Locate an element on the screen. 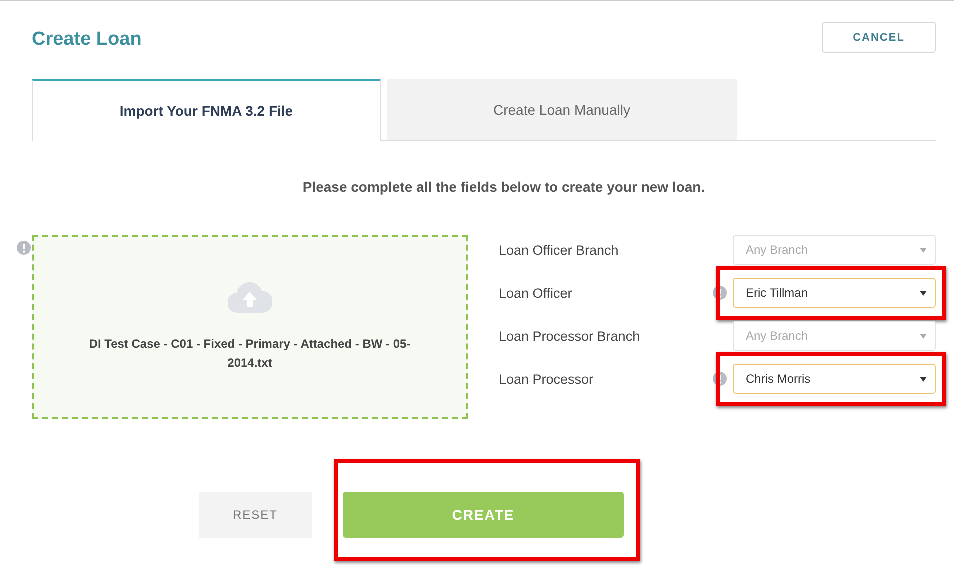 Image resolution: width=954 pixels, height=565 pixels. tab: Create Loan Manually is located at coordinates (562, 109).